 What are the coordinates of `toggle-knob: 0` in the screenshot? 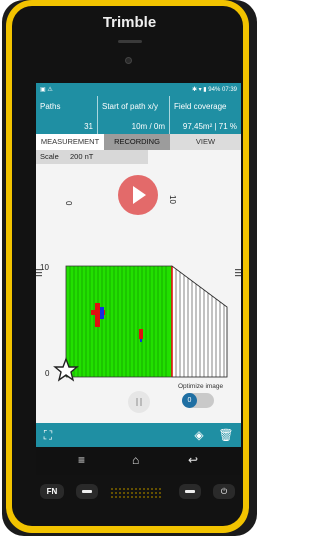 It's located at (189, 400).